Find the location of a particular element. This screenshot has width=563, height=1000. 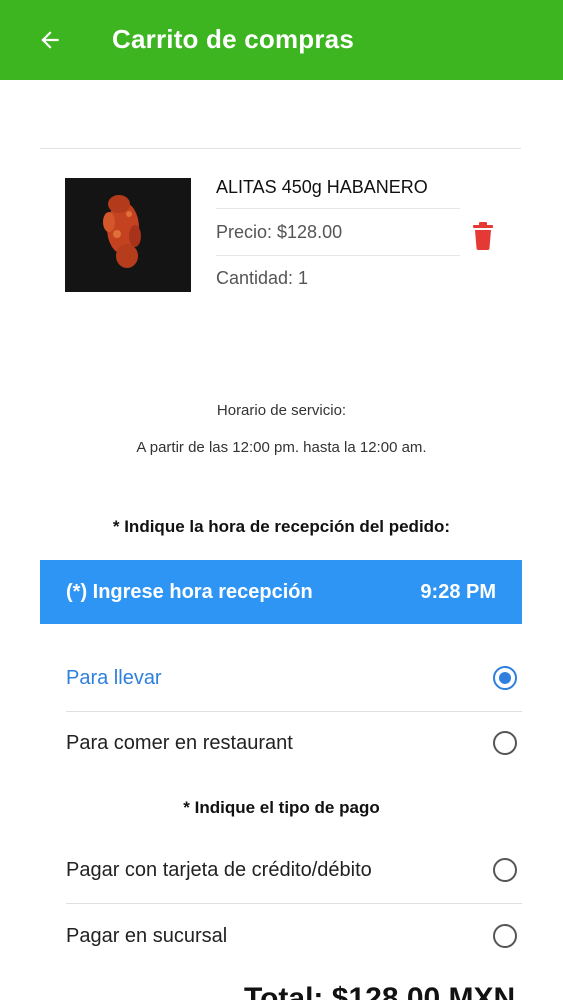

back-button is located at coordinates (50, 40).